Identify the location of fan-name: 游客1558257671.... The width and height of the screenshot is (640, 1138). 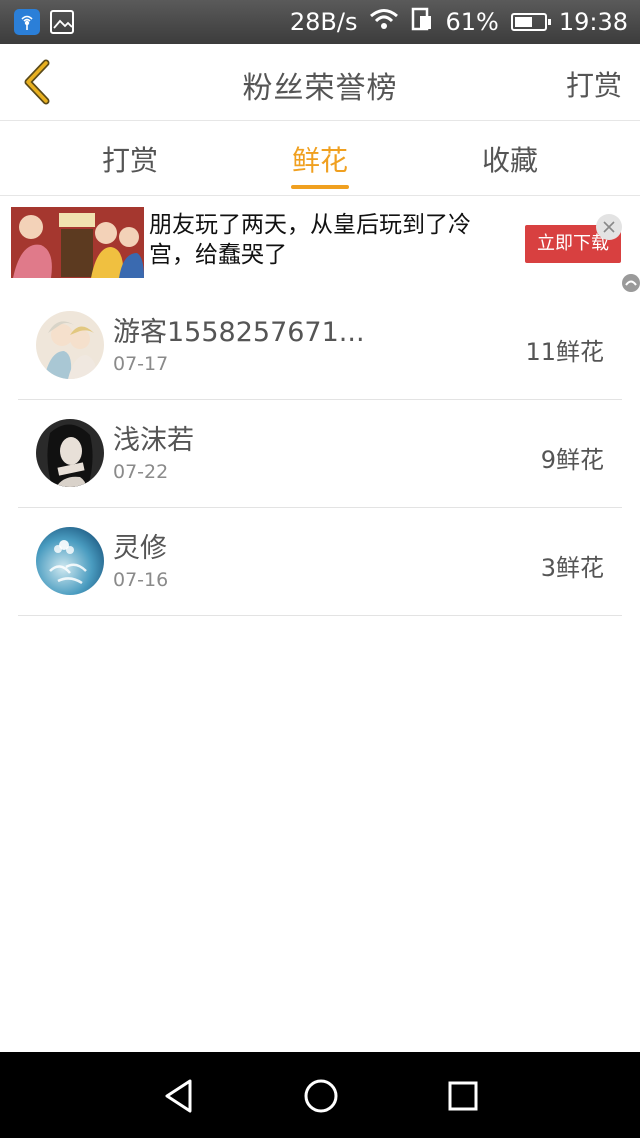
(239, 332).